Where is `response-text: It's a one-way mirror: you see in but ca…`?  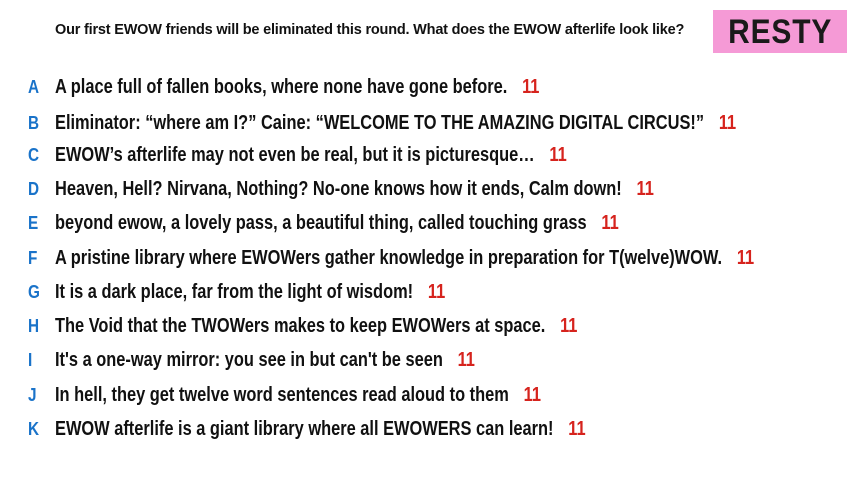 response-text: It's a one-way mirror: you see in but ca… is located at coordinates (249, 359).